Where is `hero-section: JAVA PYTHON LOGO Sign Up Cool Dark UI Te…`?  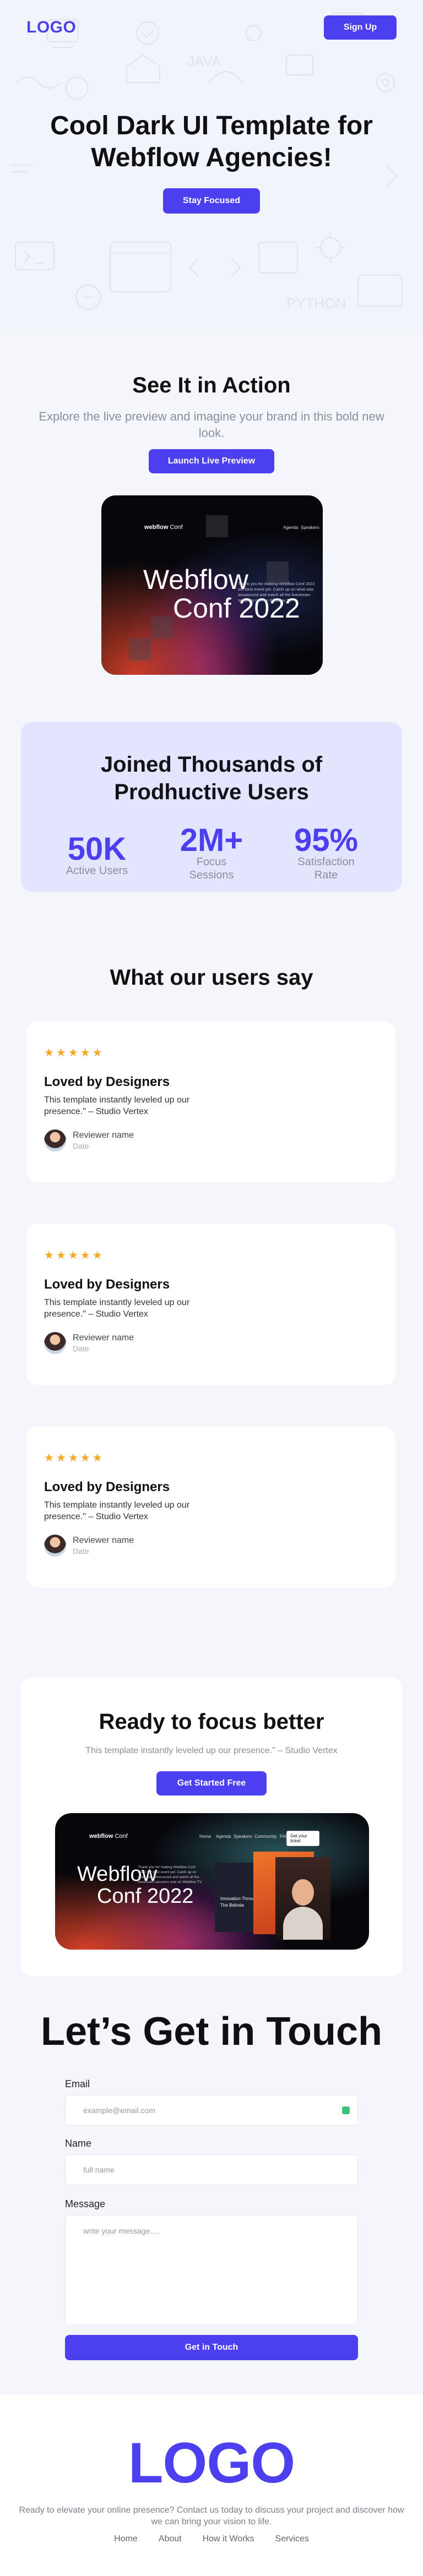
hero-section: JAVA PYTHON LOGO Sign Up Cool Dark UI Te… is located at coordinates (211, 165).